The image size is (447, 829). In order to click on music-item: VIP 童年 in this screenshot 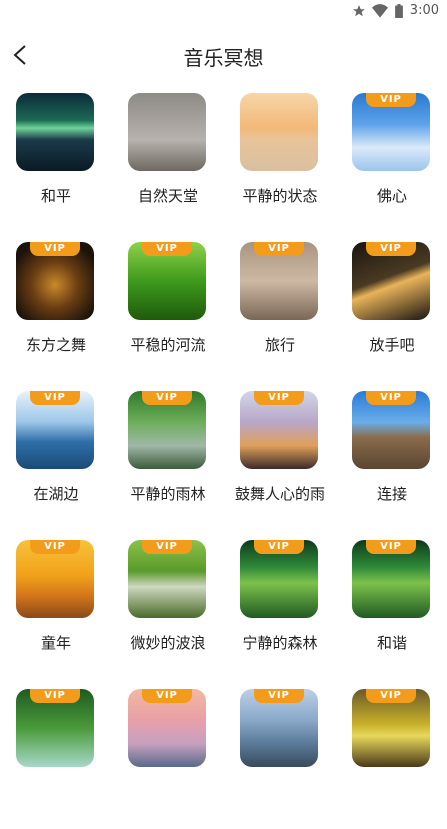, I will do `click(56, 610)`.